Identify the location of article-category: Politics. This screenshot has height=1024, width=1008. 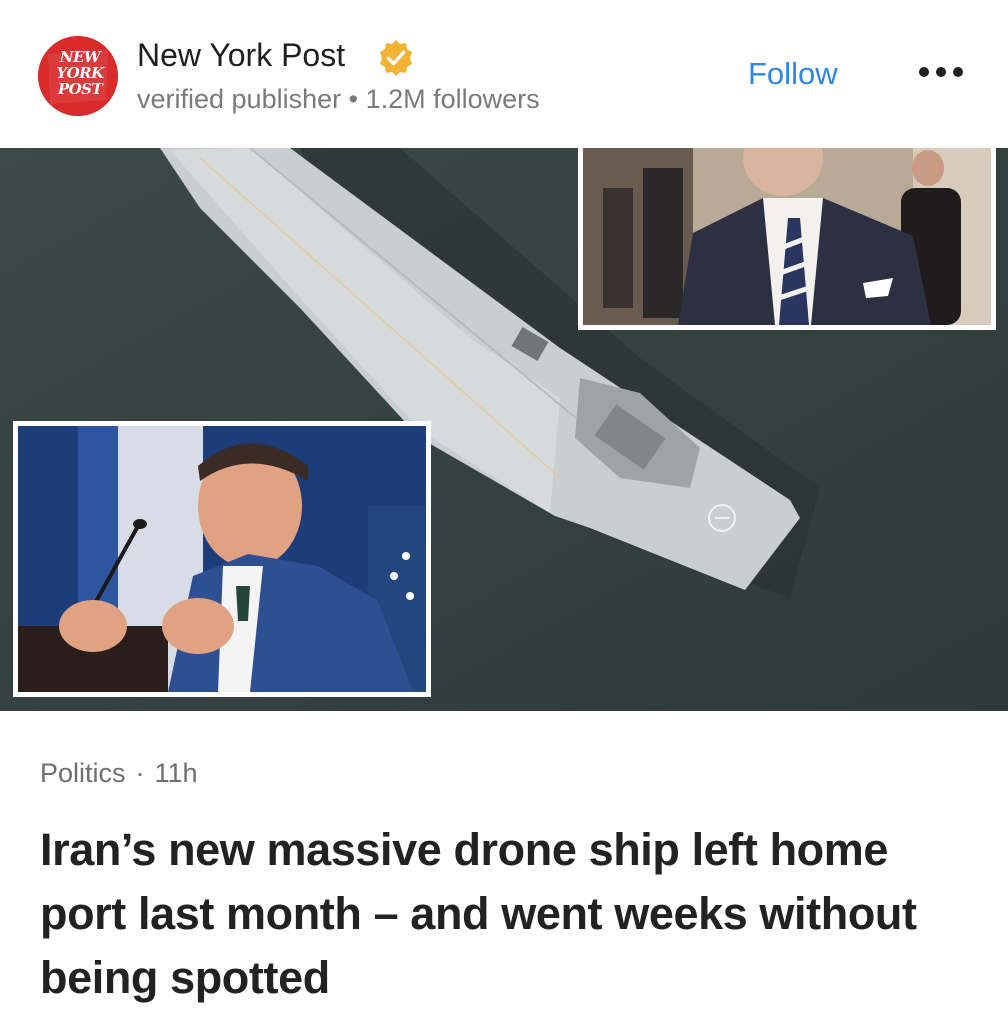
(83, 773).